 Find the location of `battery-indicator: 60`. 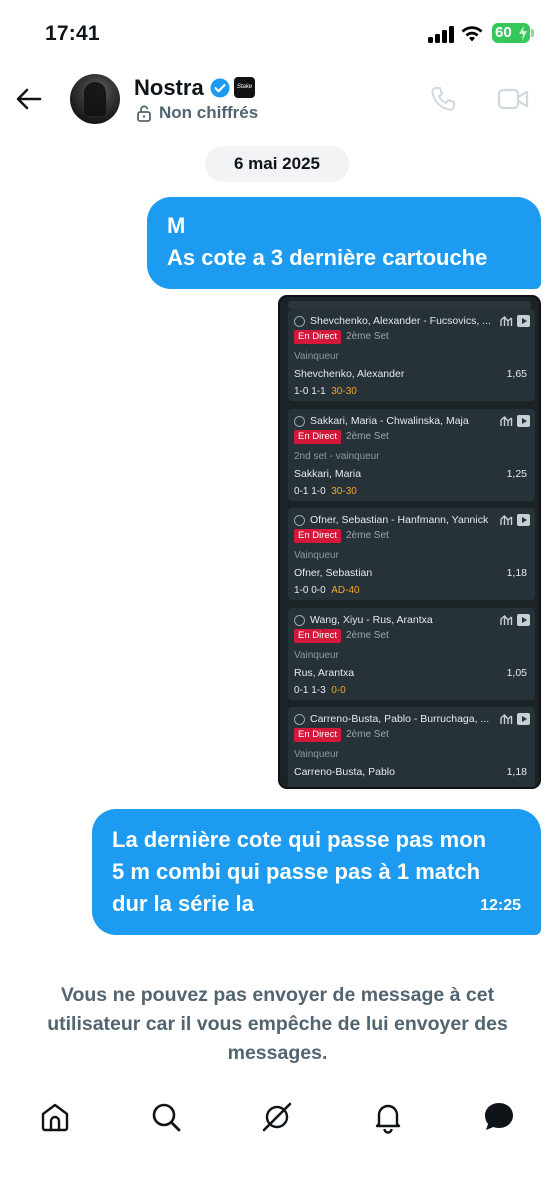

battery-indicator: 60 is located at coordinates (511, 33).